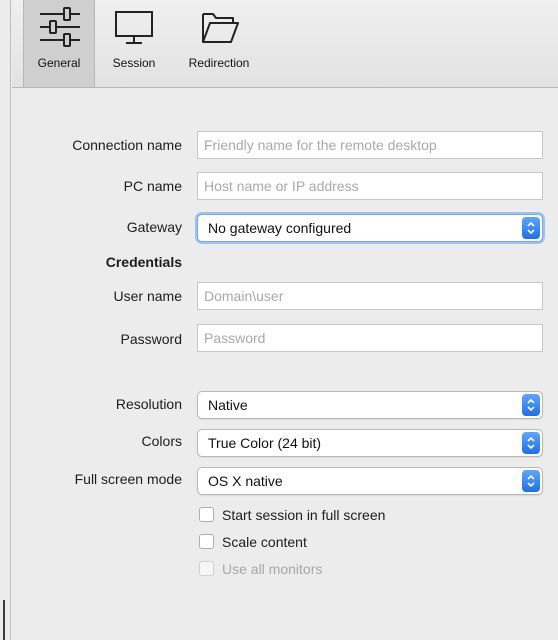 The width and height of the screenshot is (558, 640). Describe the element at coordinates (228, 405) in the screenshot. I see `resolution-value: Native` at that location.